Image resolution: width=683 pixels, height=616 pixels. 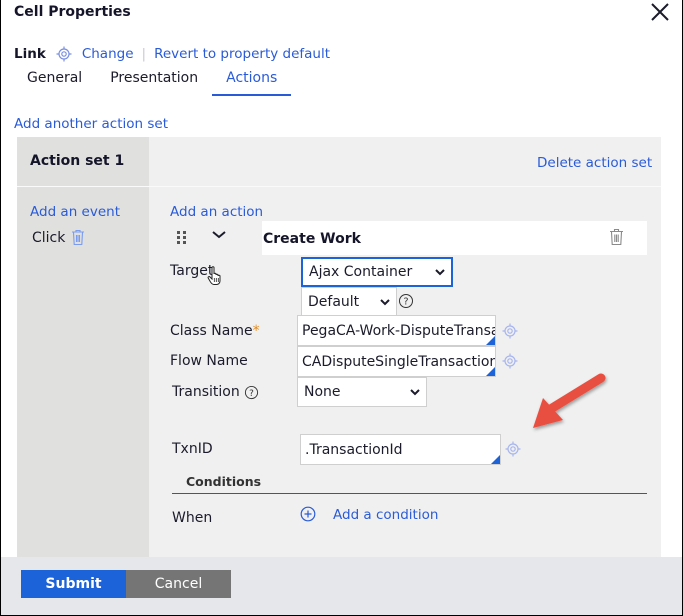 I want to click on target-icon, so click(x=64, y=54).